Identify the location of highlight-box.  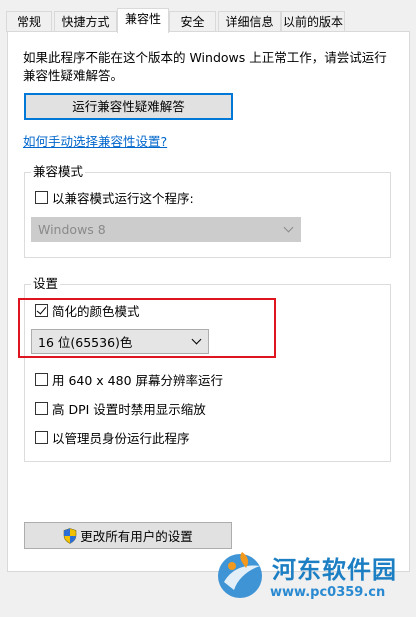
(147, 328).